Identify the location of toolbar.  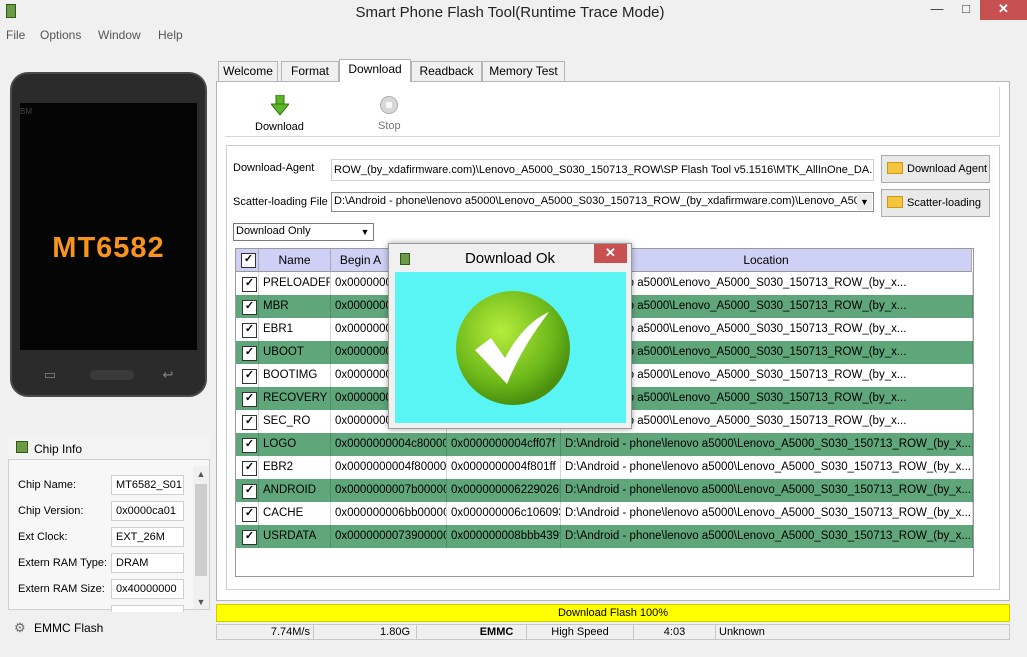
(612, 112).